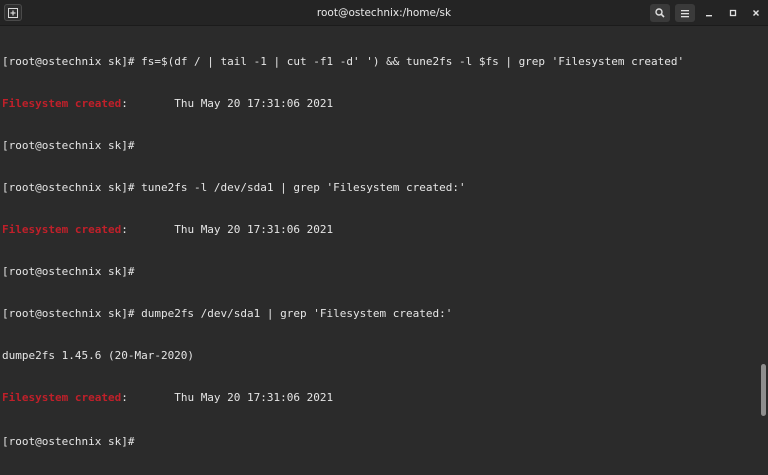 The width and height of the screenshot is (768, 475). I want to click on search-icon, so click(660, 13).